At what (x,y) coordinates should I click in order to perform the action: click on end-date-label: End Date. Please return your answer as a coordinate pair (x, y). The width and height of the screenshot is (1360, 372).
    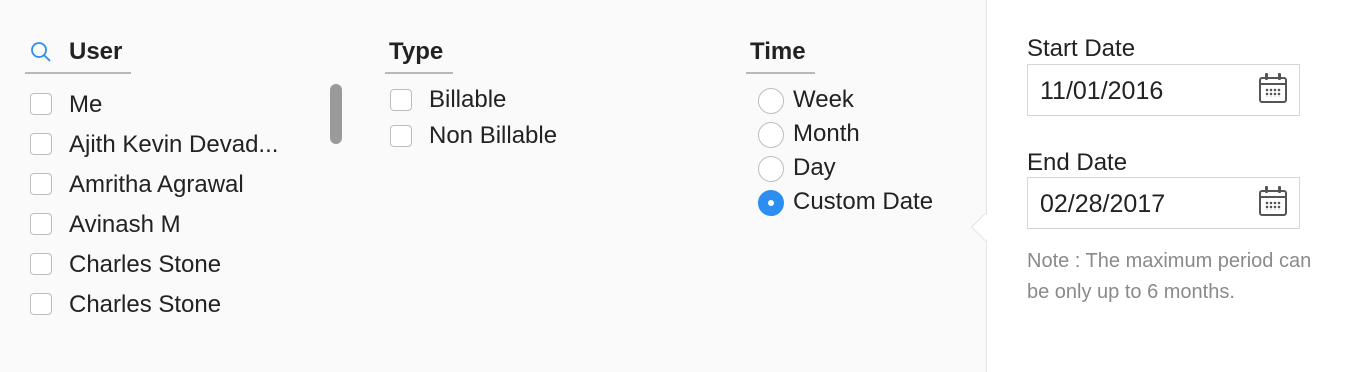
    Looking at the image, I should click on (1077, 162).